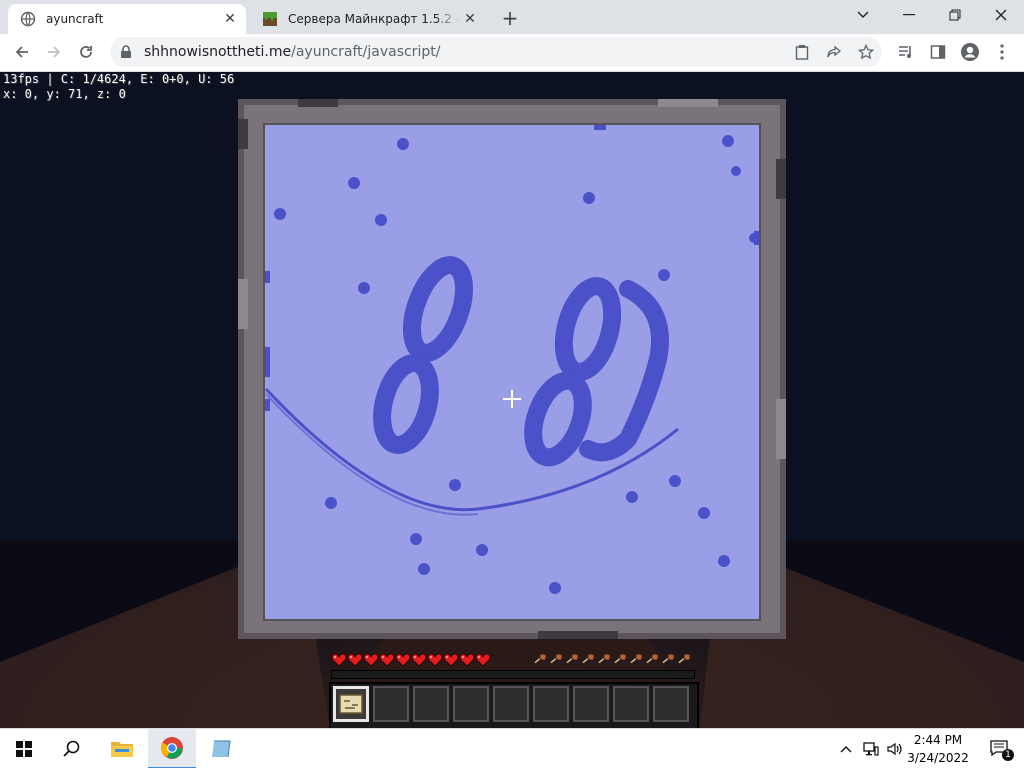 The width and height of the screenshot is (1024, 768). I want to click on side-panel-icon, so click(938, 52).